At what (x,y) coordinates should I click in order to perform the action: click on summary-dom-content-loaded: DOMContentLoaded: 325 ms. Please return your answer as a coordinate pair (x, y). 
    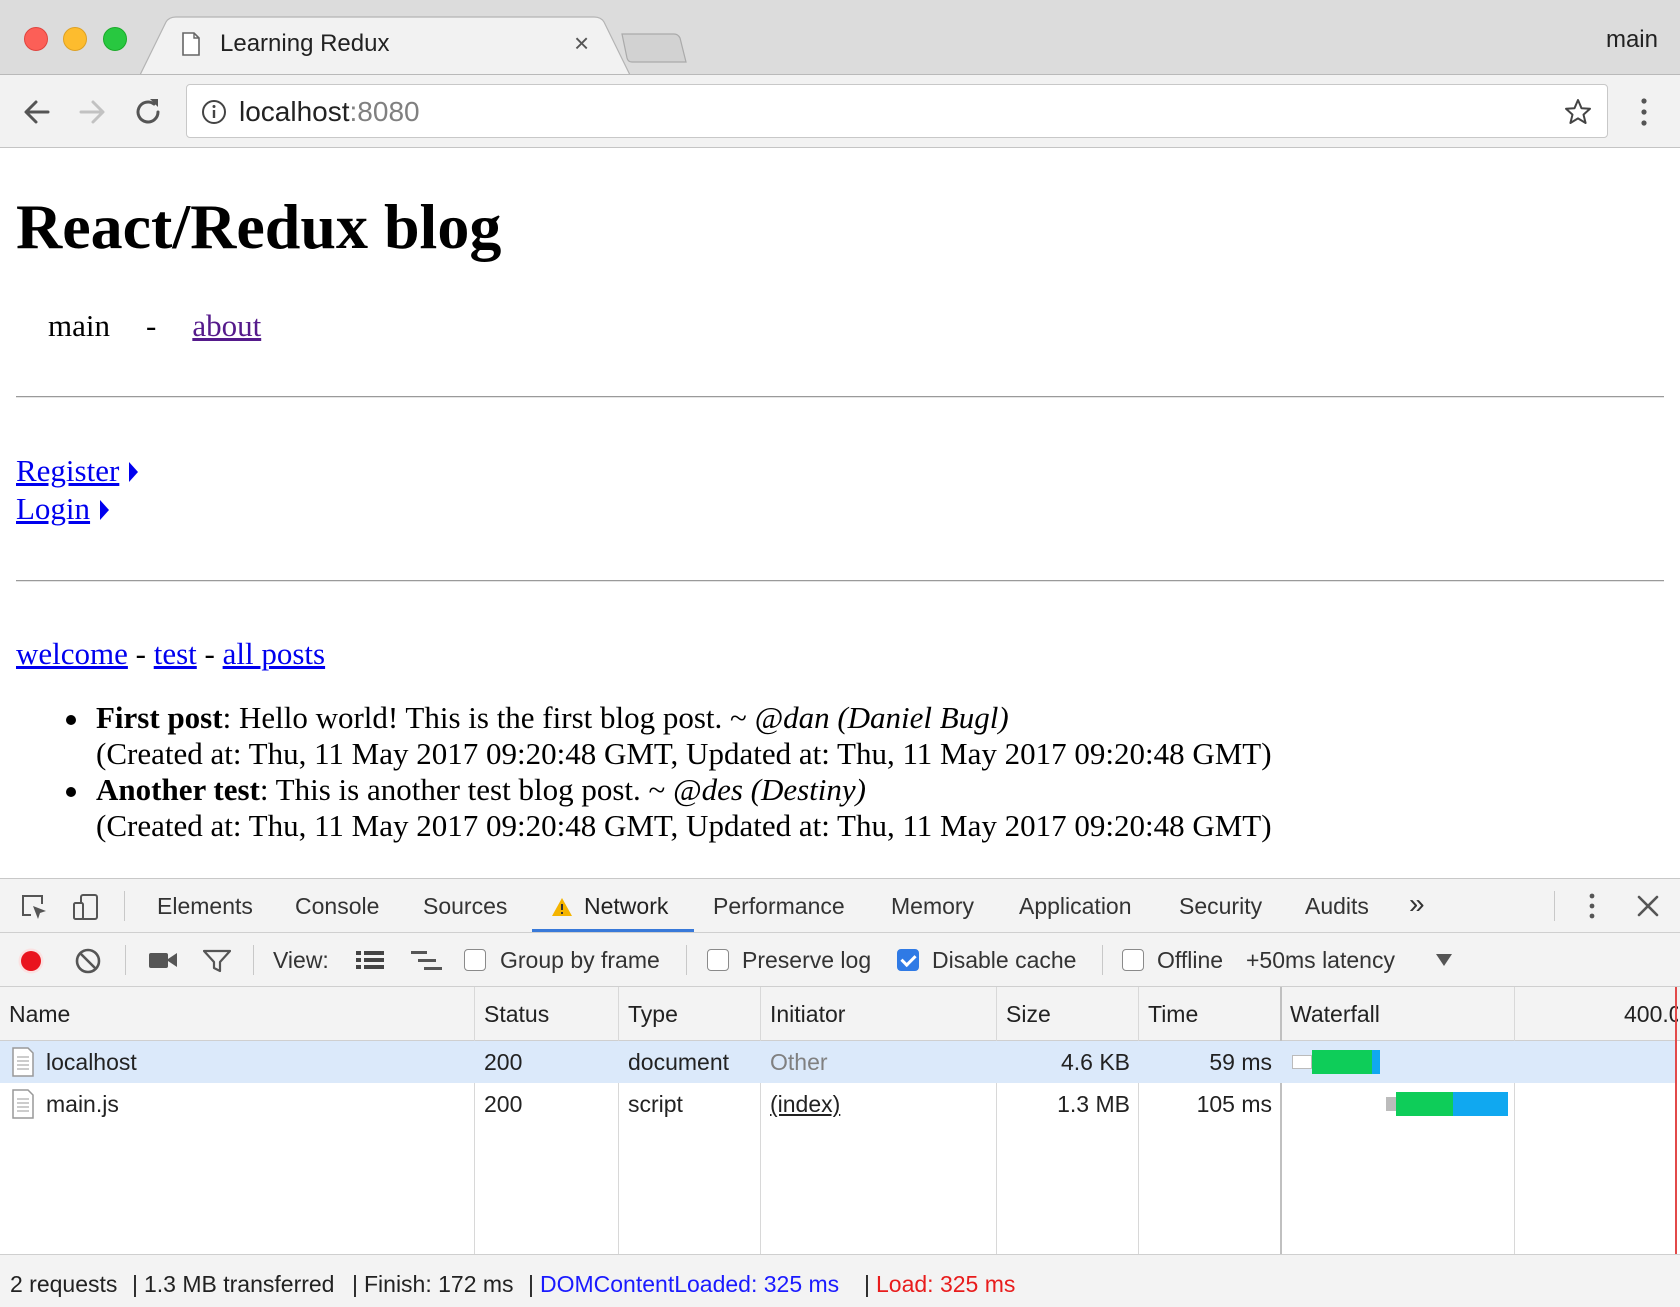
    Looking at the image, I should click on (690, 1284).